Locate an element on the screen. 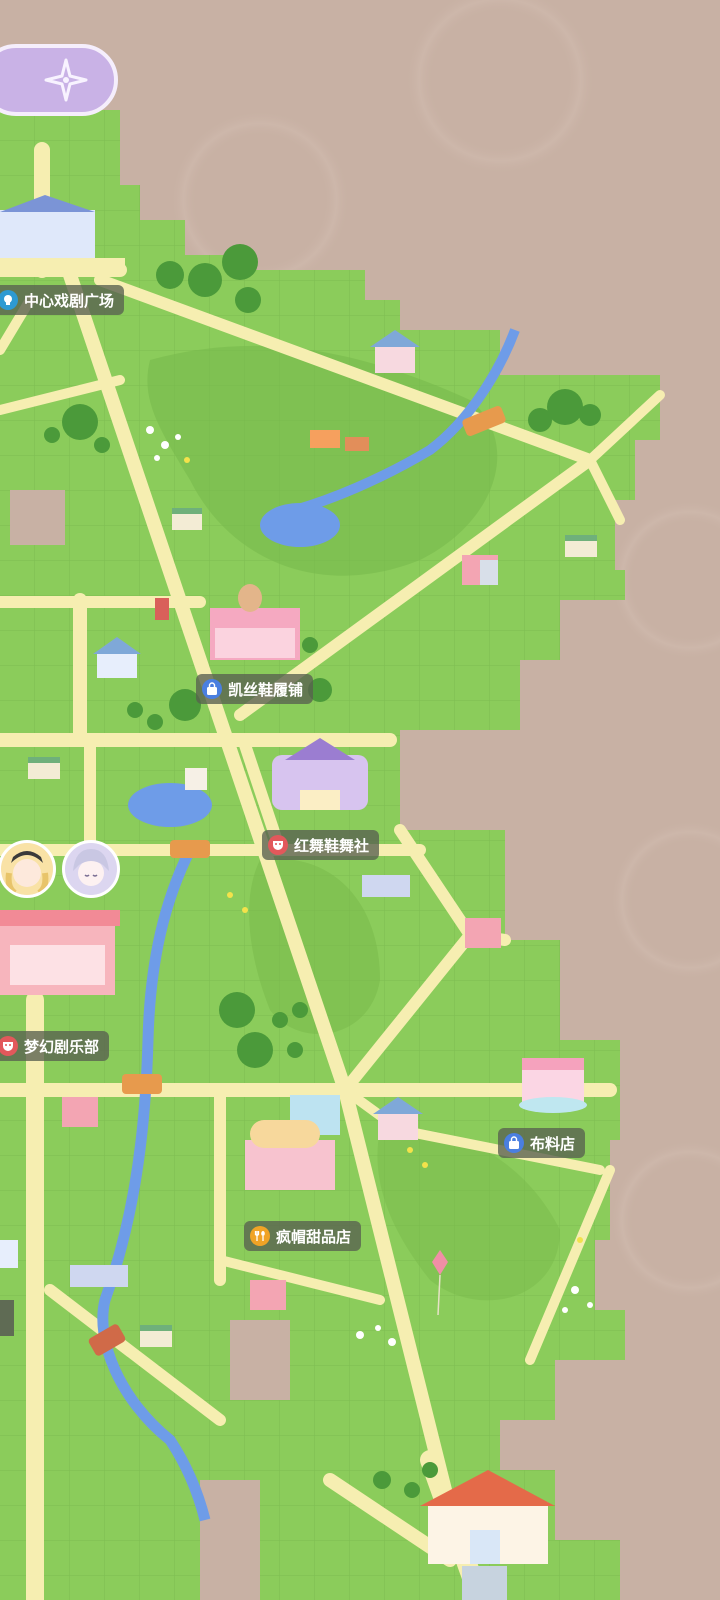 This screenshot has width=720, height=1600. location-label-dance-club: 红舞鞋舞社 is located at coordinates (321, 845).